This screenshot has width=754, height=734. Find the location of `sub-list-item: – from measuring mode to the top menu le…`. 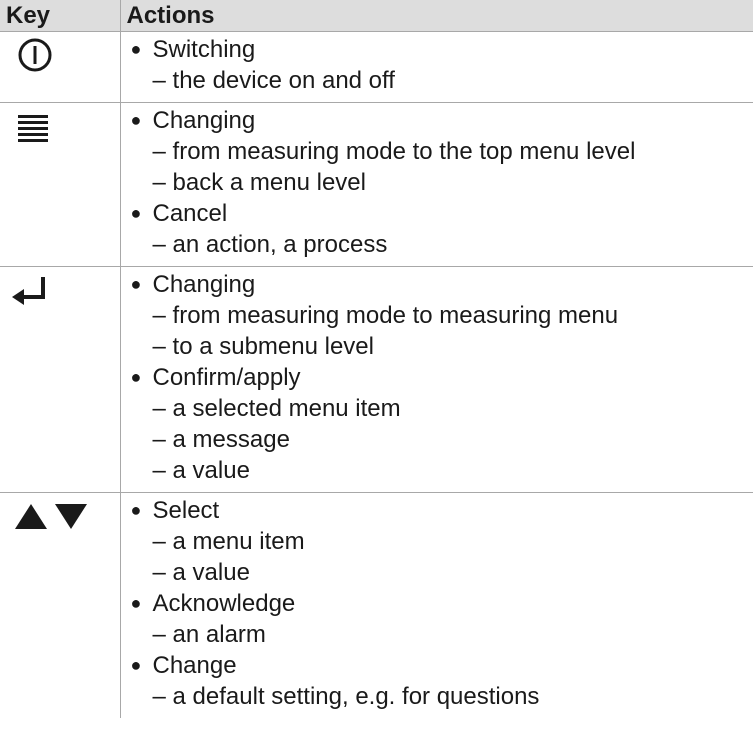

sub-list-item: – from measuring mode to the top menu le… is located at coordinates (394, 151).